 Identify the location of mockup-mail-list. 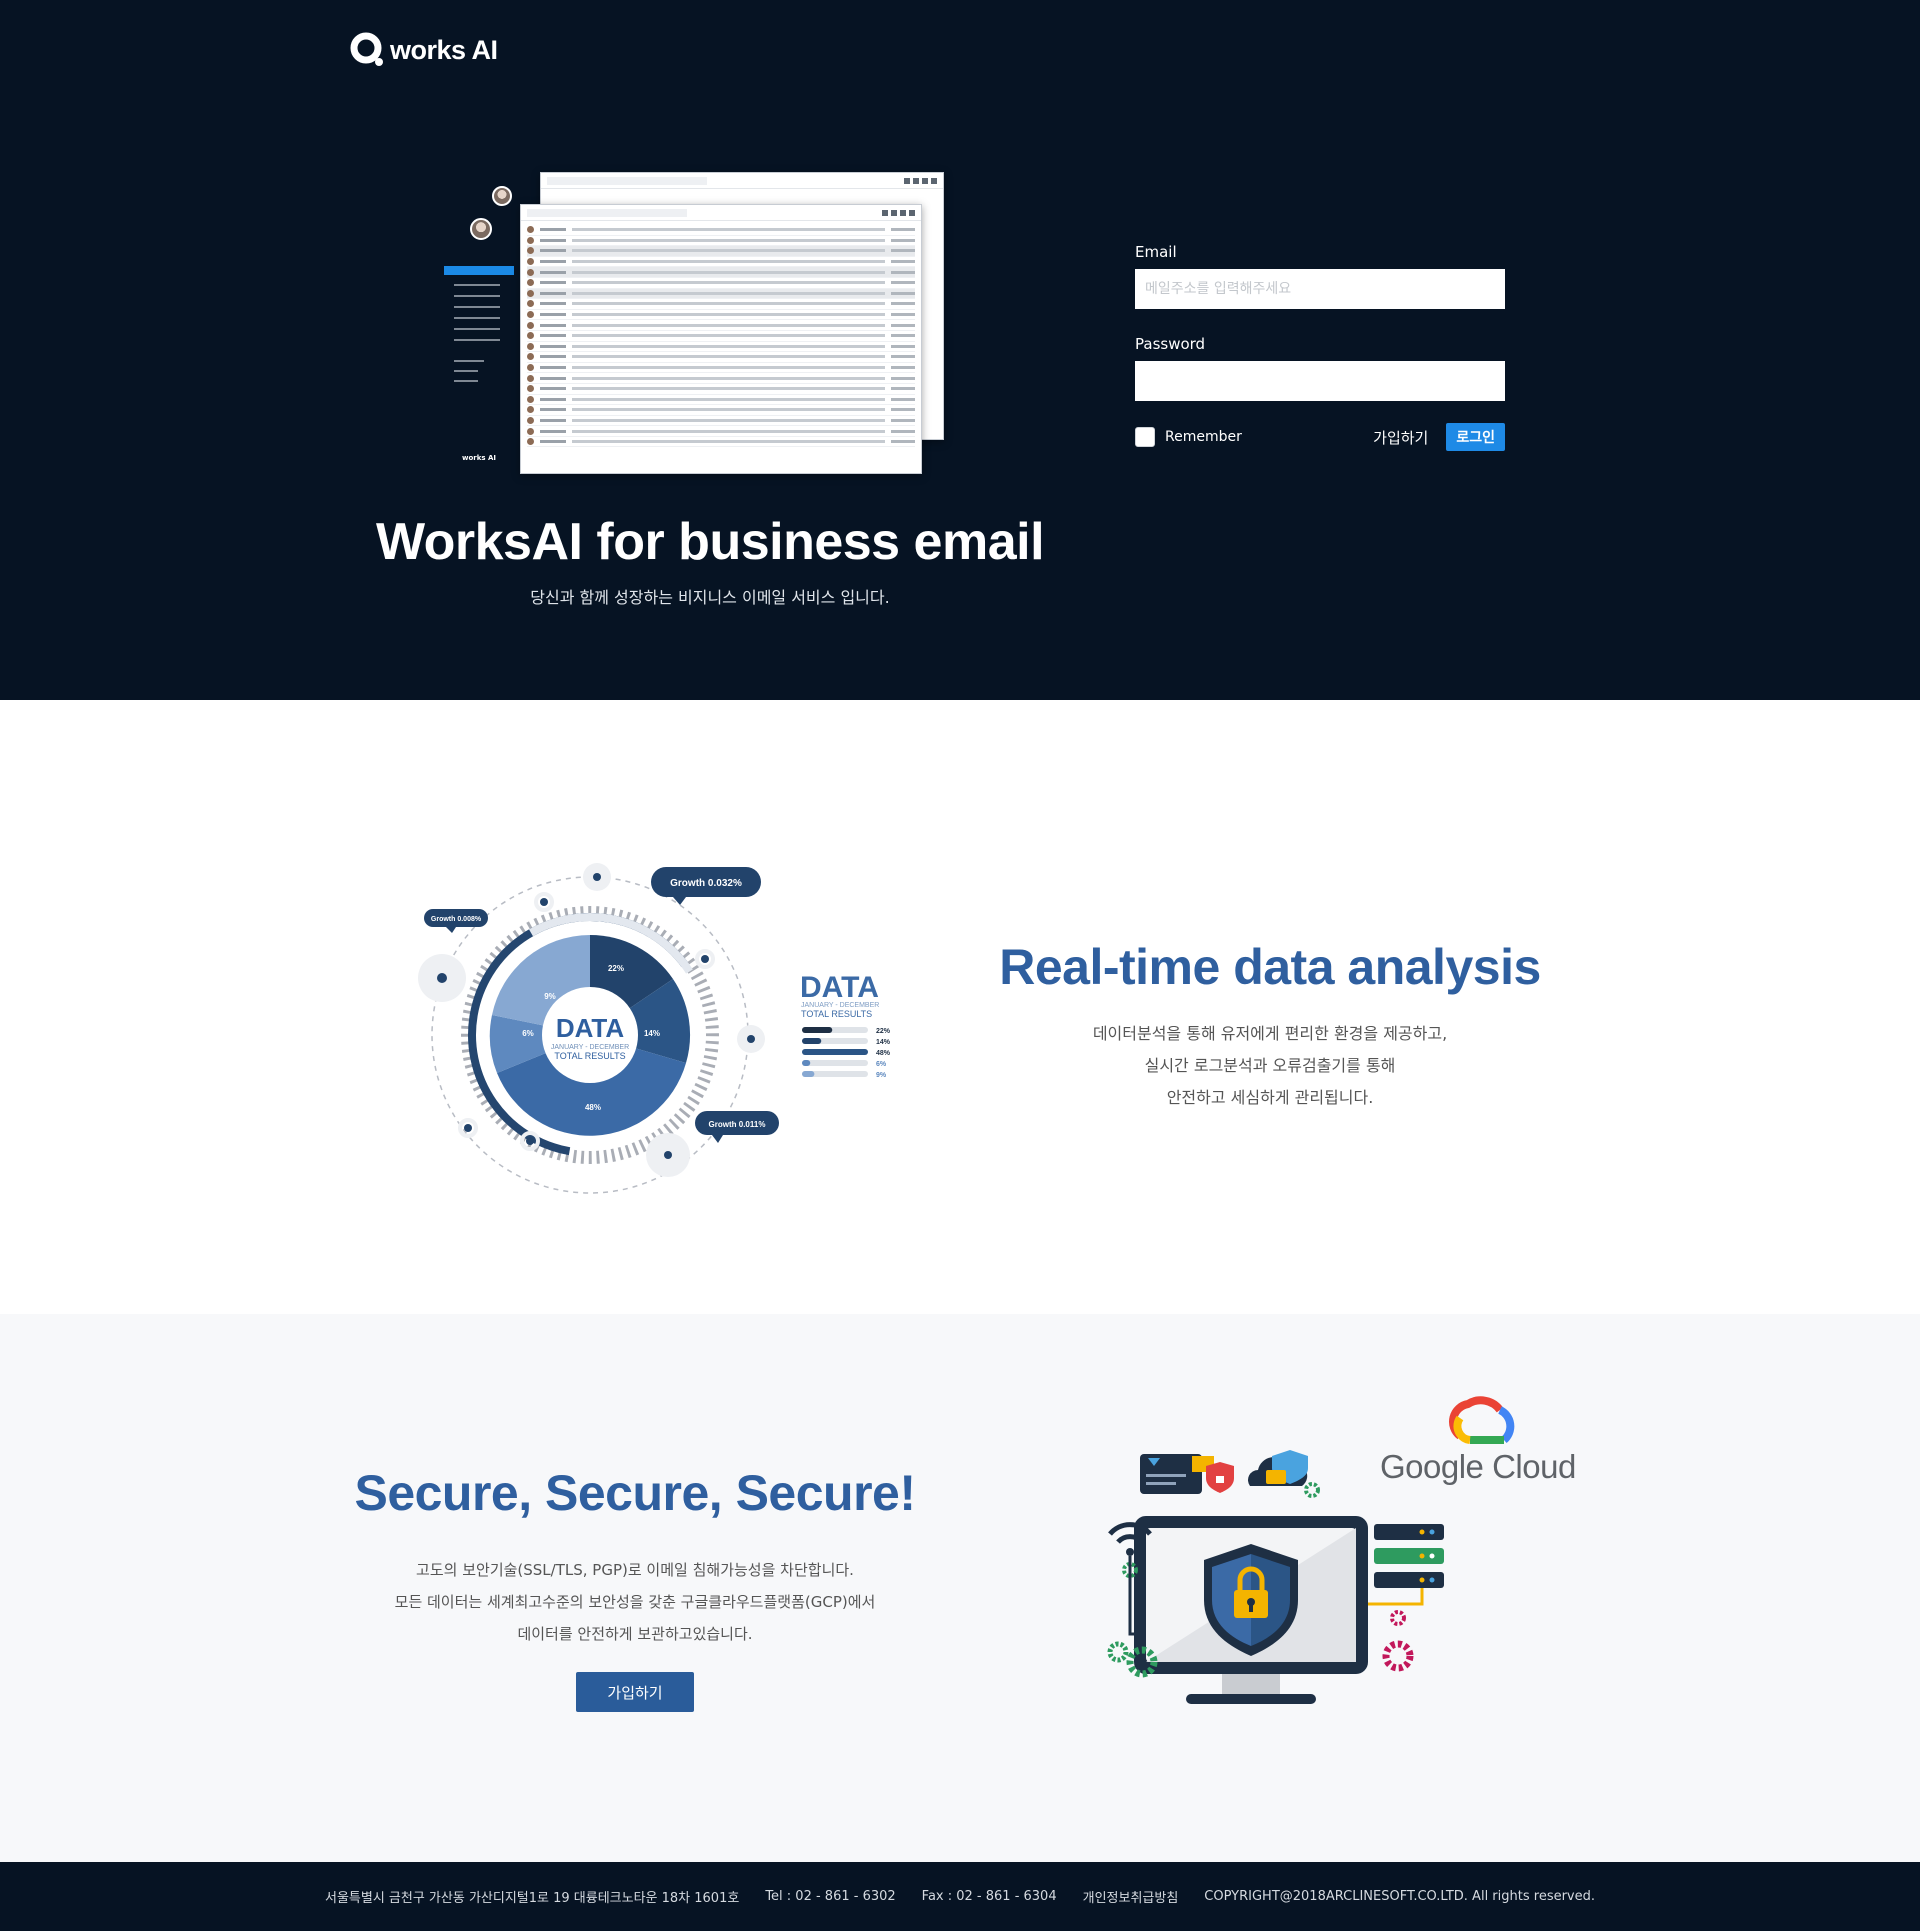
(721, 336).